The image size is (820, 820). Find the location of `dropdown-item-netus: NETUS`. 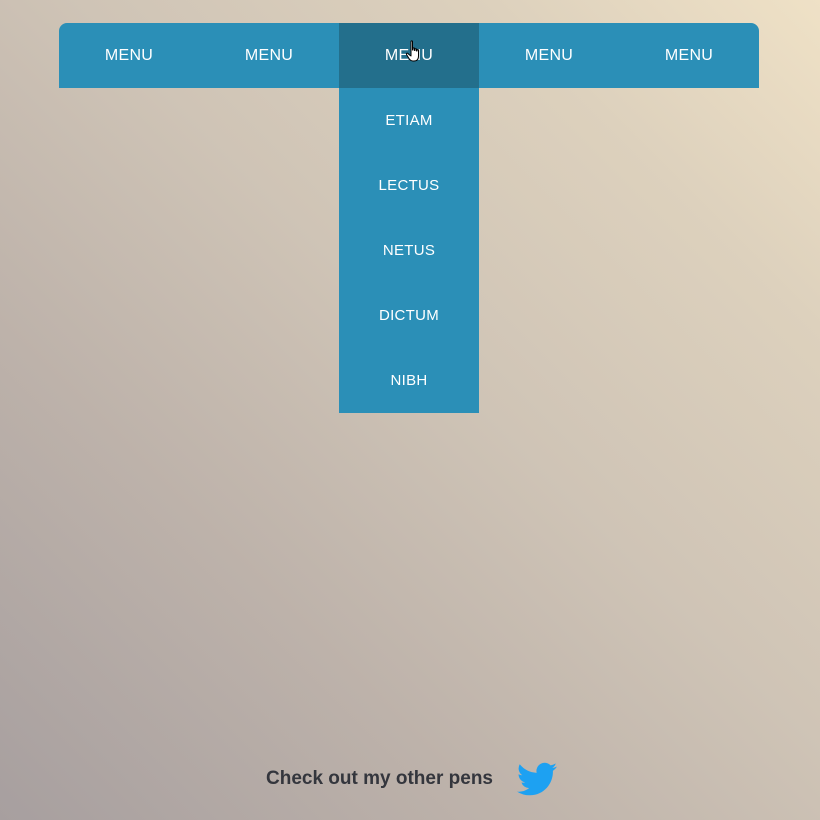

dropdown-item-netus: NETUS is located at coordinates (409, 250).